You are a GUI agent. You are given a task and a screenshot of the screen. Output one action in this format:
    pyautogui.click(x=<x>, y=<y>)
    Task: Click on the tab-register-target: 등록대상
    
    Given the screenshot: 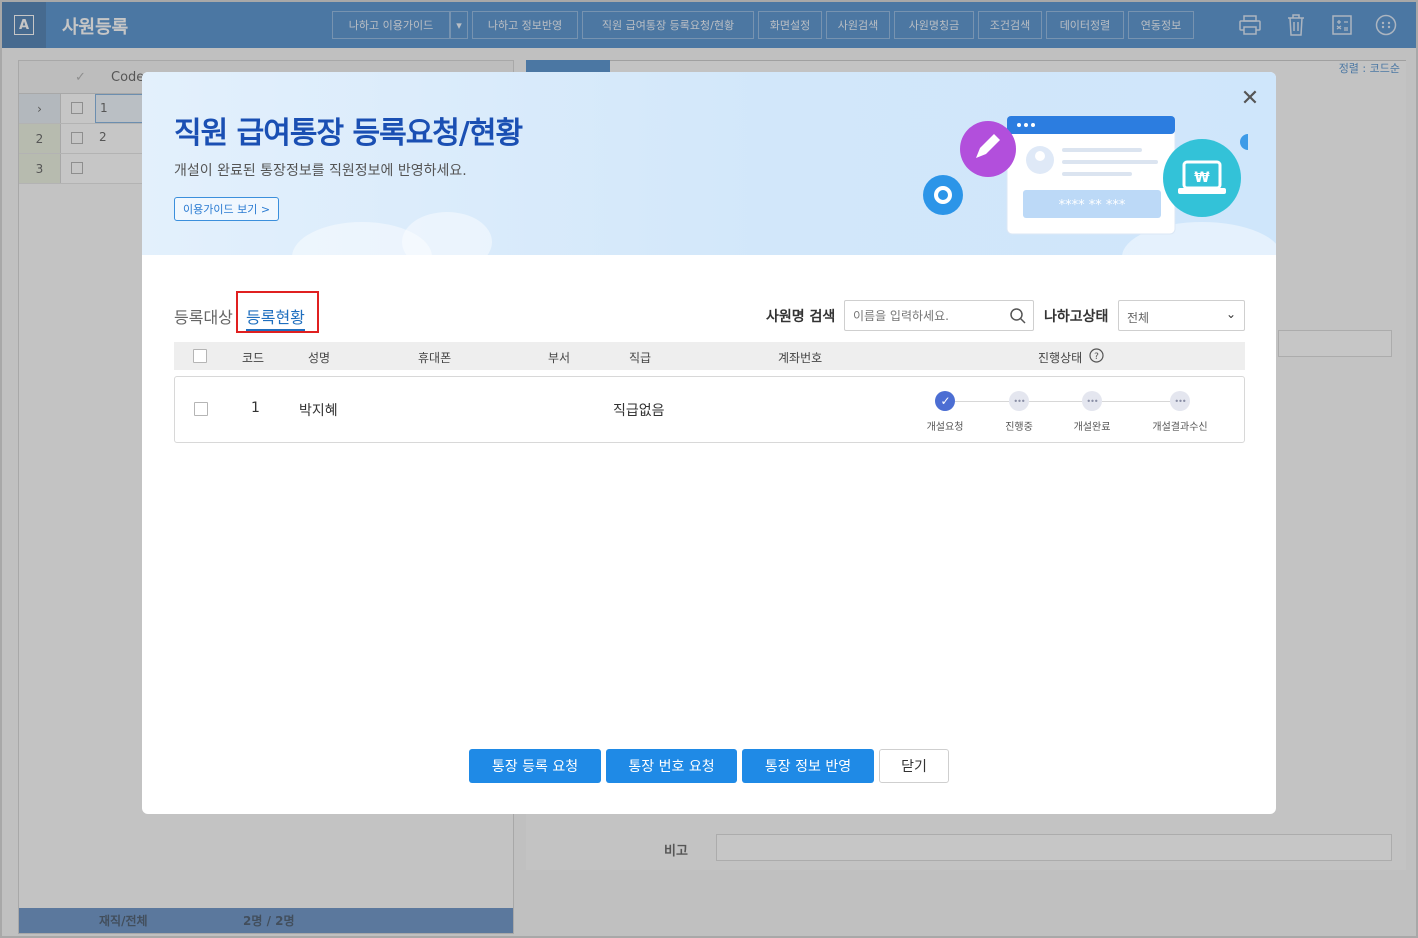 What is the action you would take?
    pyautogui.click(x=203, y=316)
    